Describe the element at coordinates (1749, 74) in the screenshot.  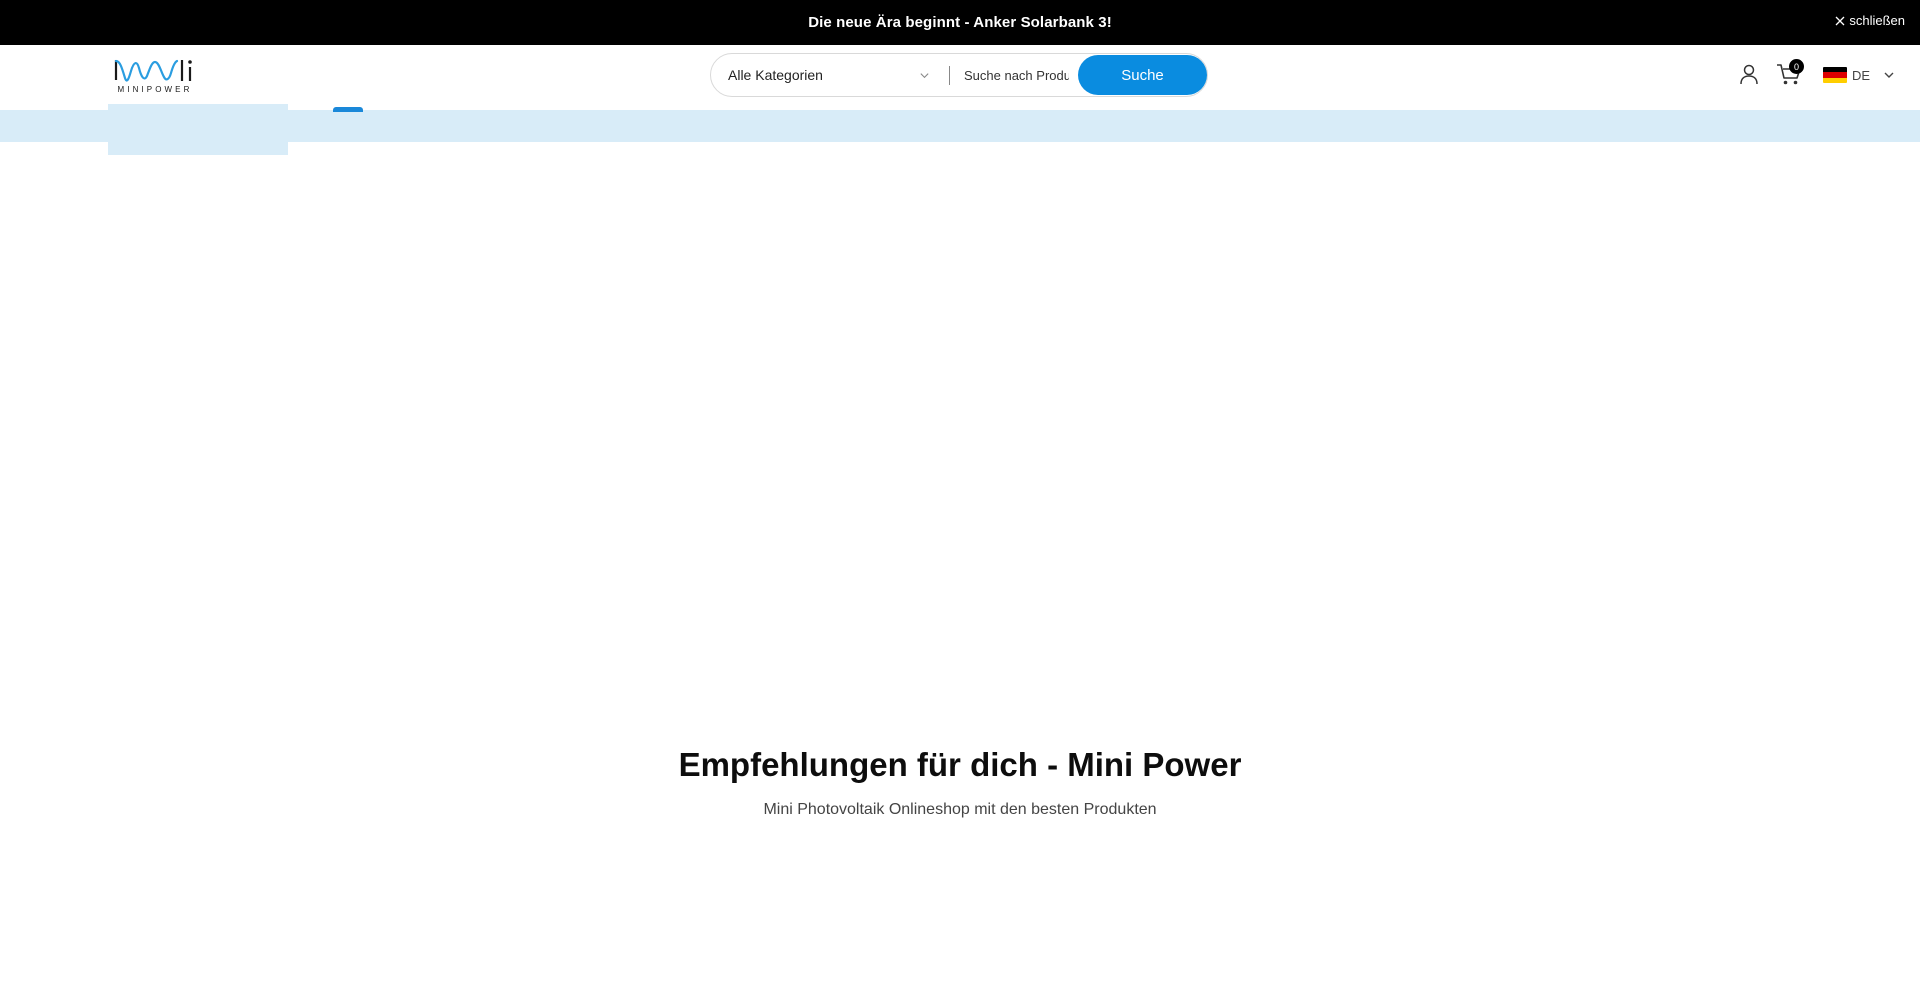
I see `account-icon` at that location.